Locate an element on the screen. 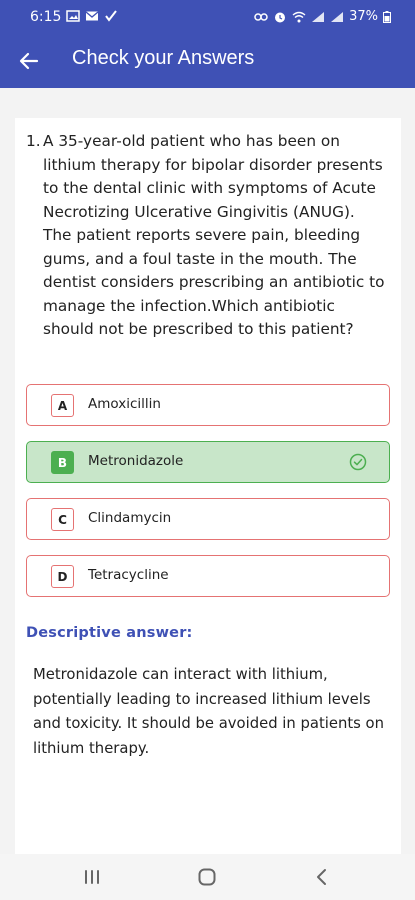 The height and width of the screenshot is (900, 415). option-label: Metronidazole is located at coordinates (136, 461).